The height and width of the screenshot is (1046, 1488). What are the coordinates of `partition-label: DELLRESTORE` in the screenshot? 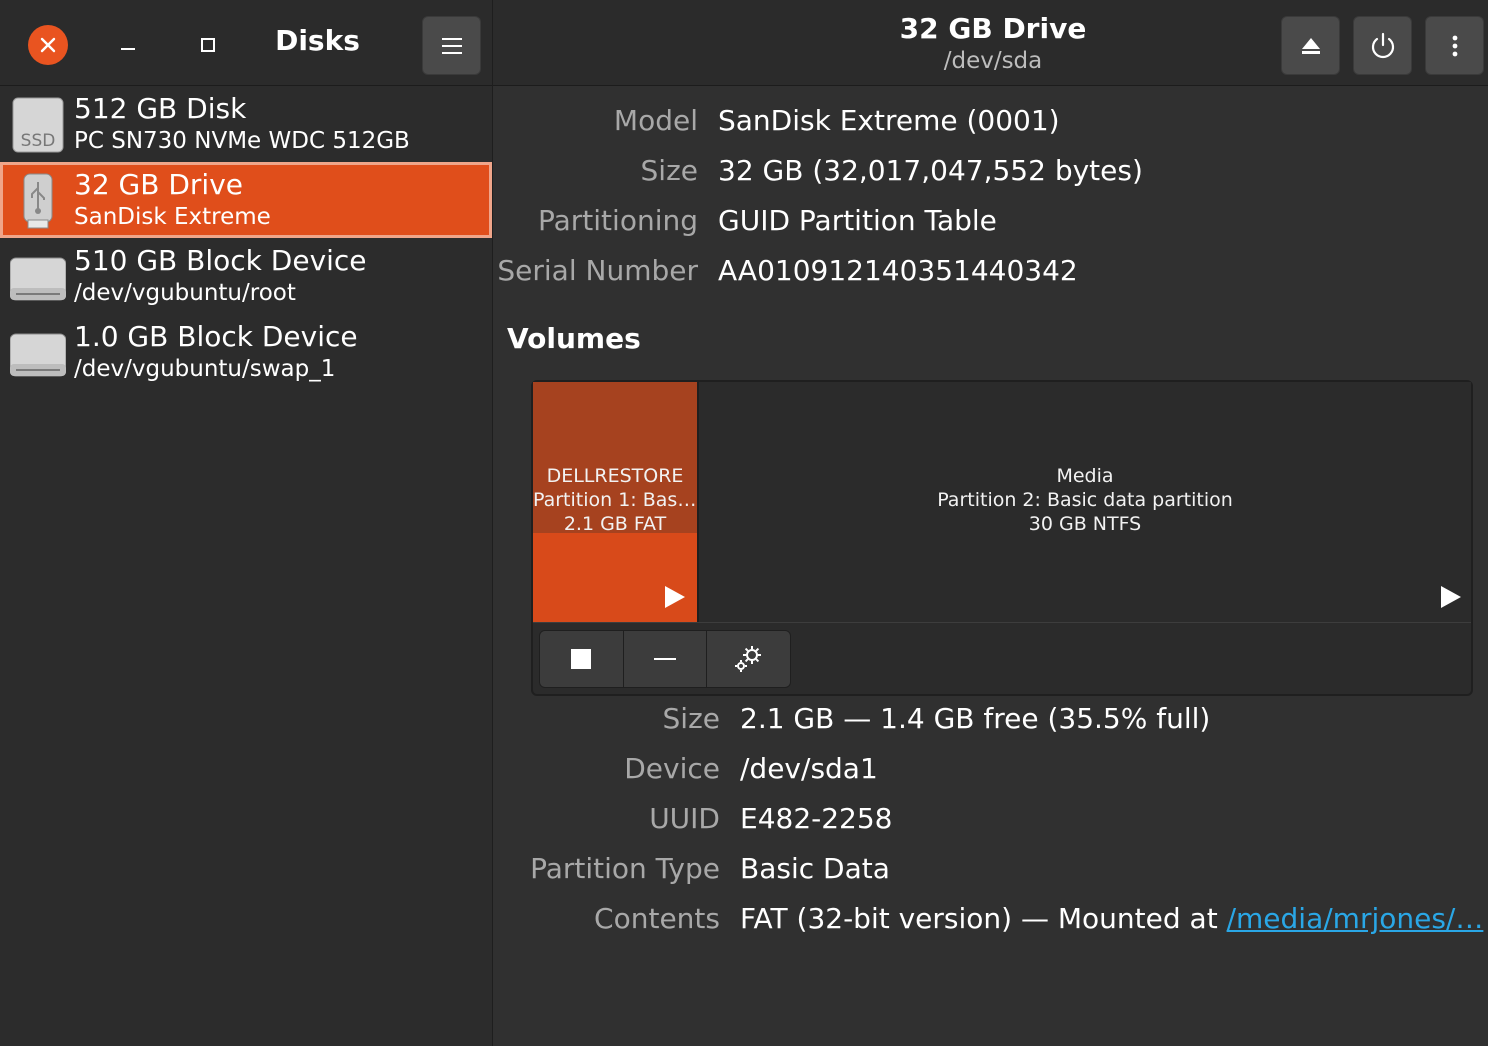 It's located at (615, 476).